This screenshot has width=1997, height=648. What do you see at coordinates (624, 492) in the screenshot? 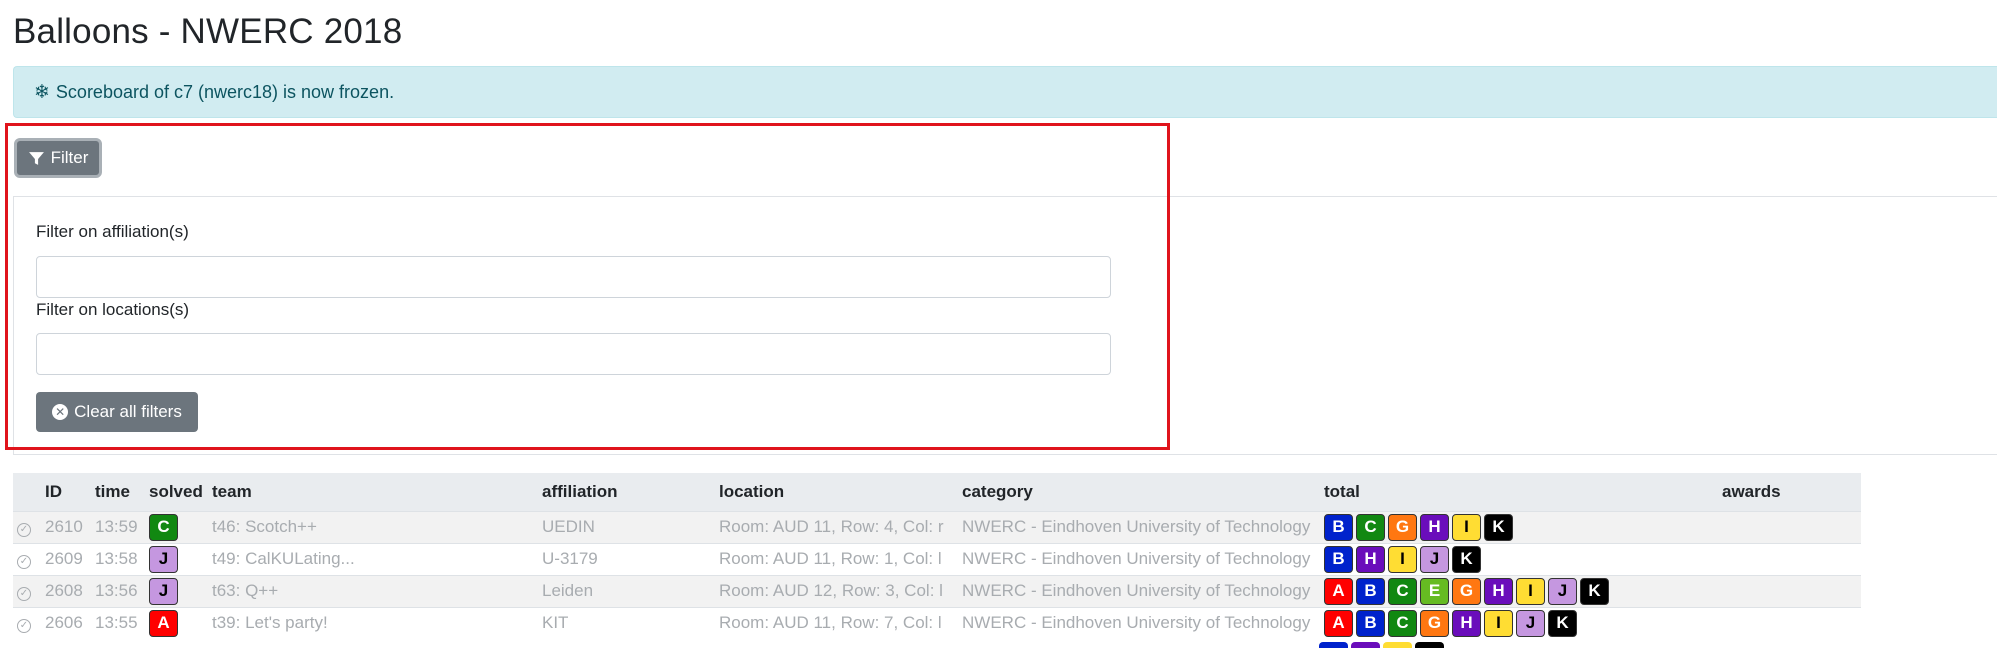
I see `col-header-affiliation: affiliation` at bounding box center [624, 492].